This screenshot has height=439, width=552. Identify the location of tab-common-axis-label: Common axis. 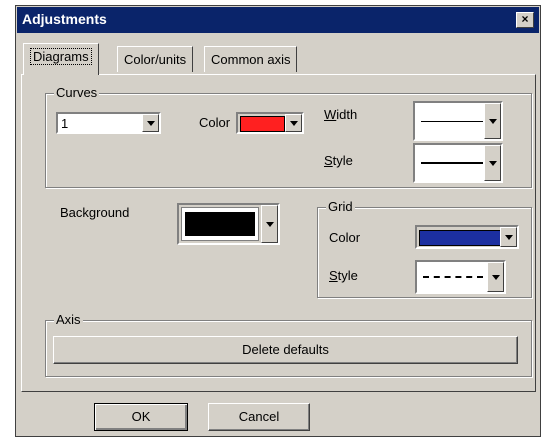
(251, 59).